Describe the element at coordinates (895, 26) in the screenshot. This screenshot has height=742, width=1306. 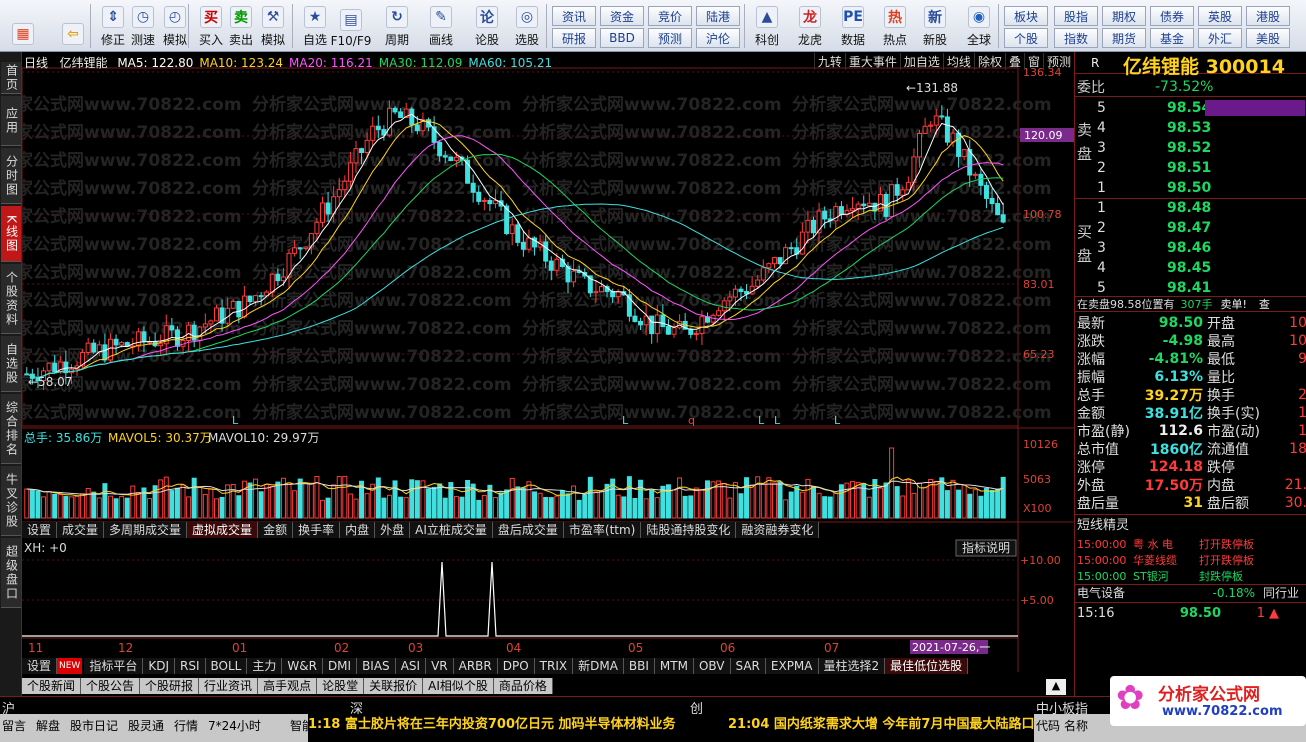
I see `toolbar-hot-button: 热热点` at that location.